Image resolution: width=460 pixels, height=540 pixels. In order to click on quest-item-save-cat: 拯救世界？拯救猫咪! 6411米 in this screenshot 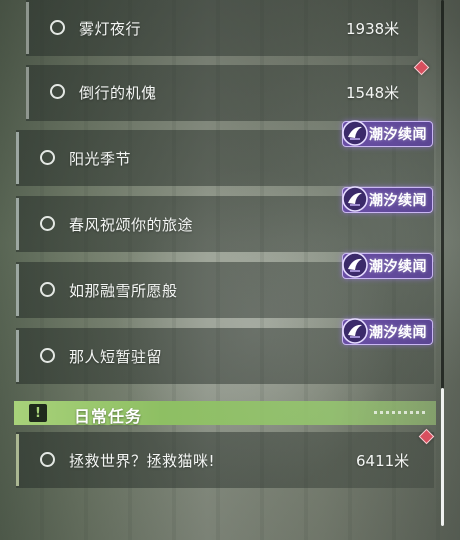, I will do `click(225, 460)`.